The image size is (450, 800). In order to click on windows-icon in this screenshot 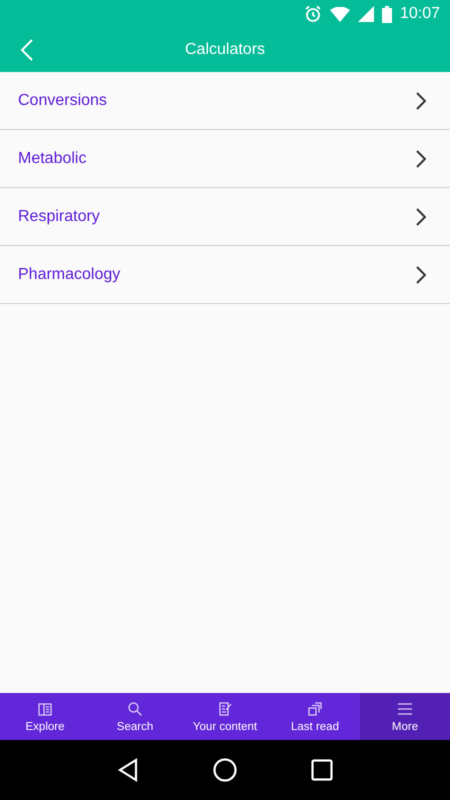, I will do `click(315, 708)`.